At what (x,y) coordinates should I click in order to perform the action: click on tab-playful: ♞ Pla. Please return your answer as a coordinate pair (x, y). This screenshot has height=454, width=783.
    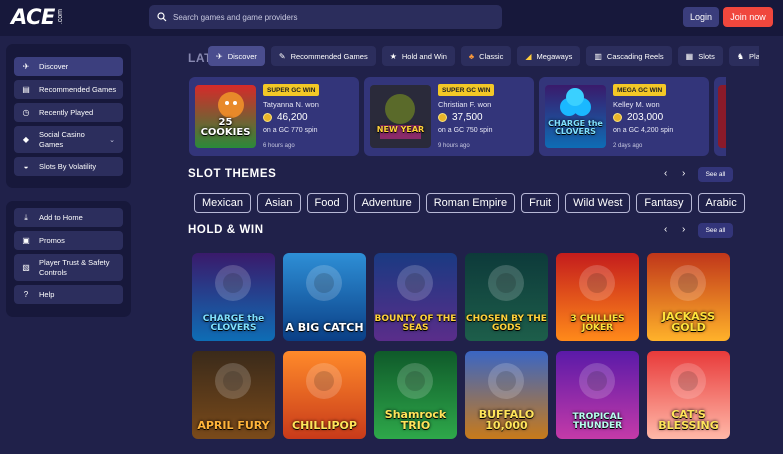
    Looking at the image, I should click on (743, 56).